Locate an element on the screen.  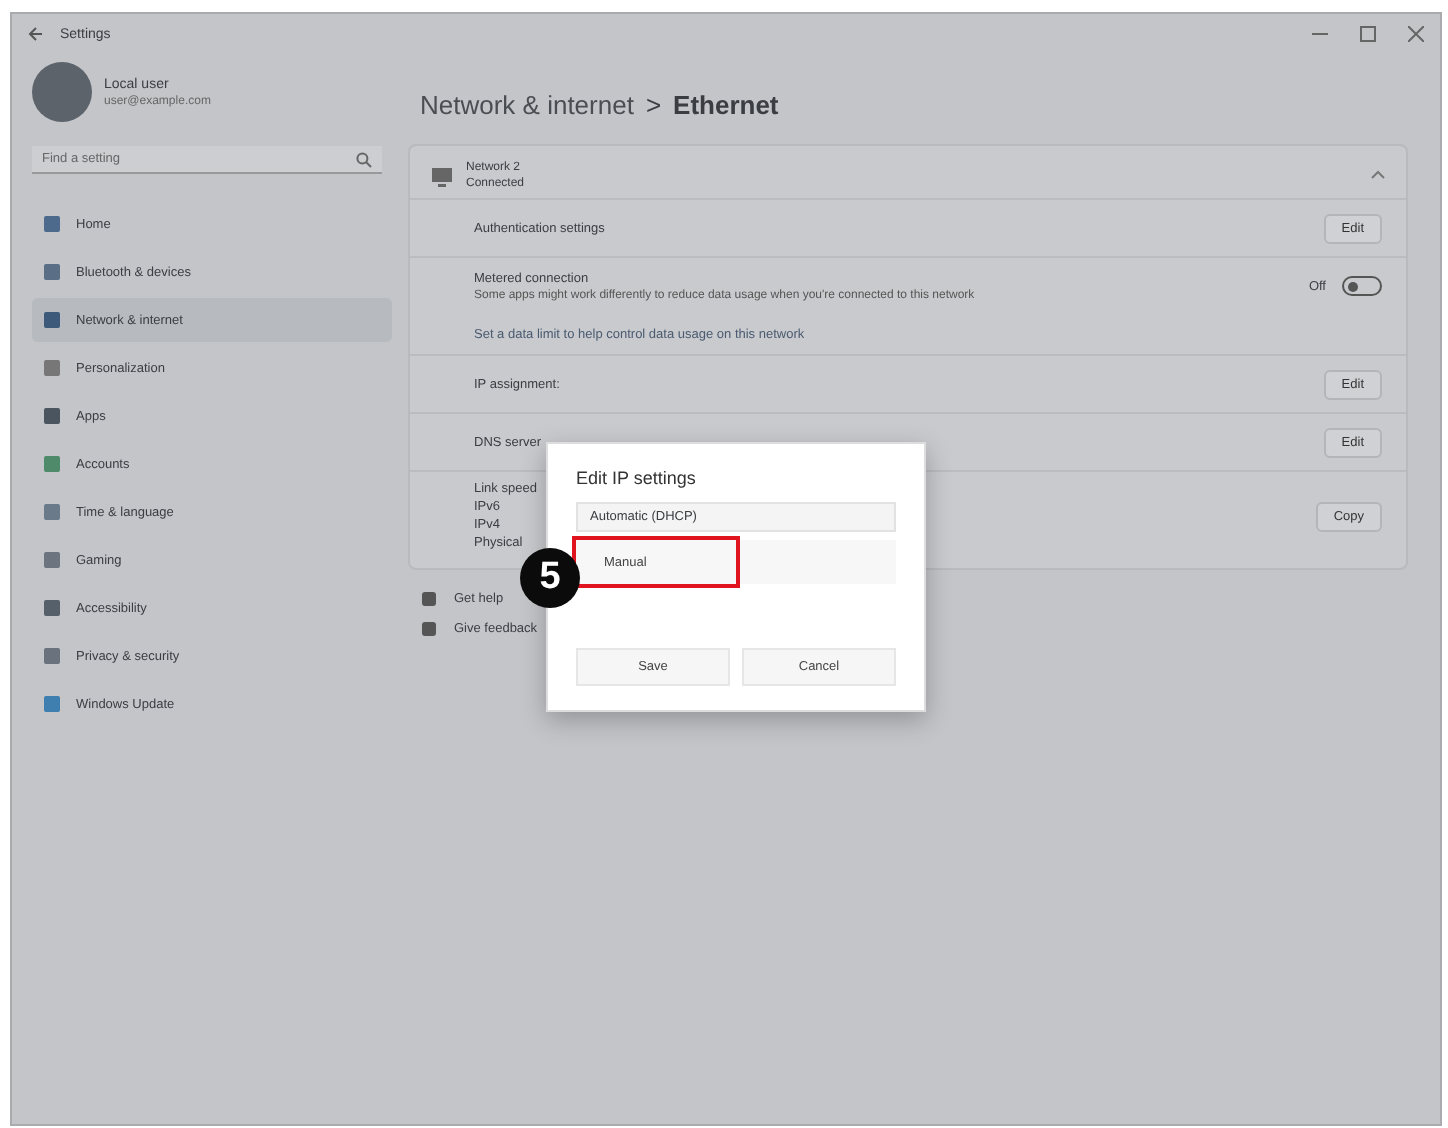
avatar is located at coordinates (62, 92).